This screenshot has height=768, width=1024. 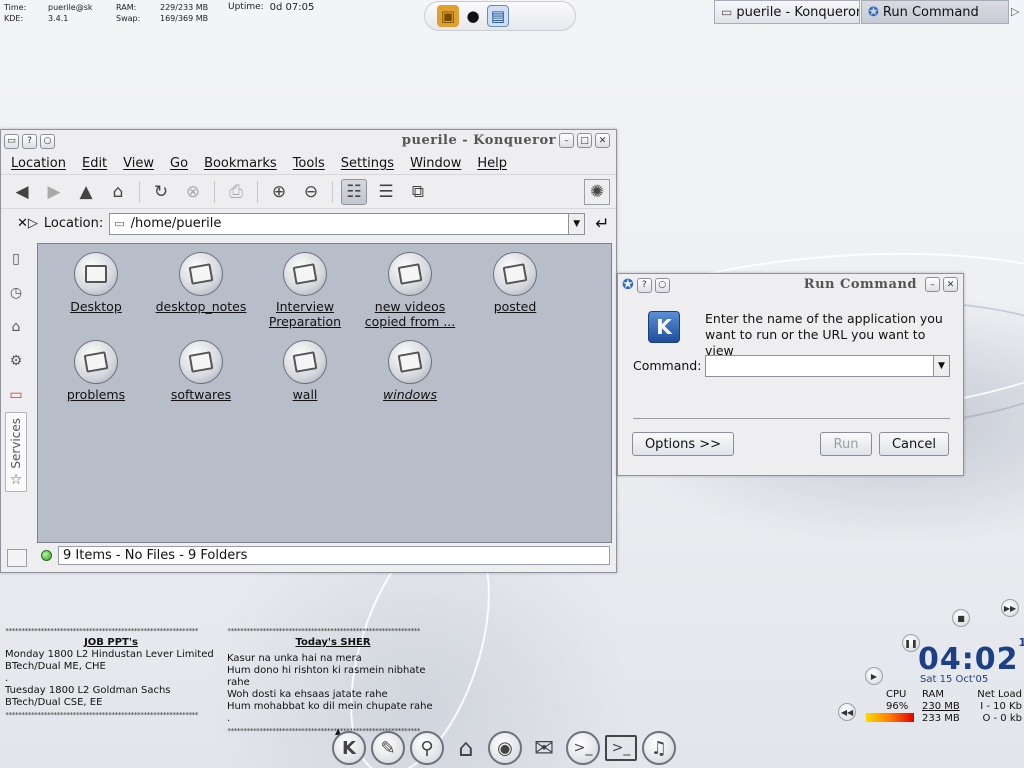 What do you see at coordinates (427, 748) in the screenshot?
I see `search-icon: ⚲` at bounding box center [427, 748].